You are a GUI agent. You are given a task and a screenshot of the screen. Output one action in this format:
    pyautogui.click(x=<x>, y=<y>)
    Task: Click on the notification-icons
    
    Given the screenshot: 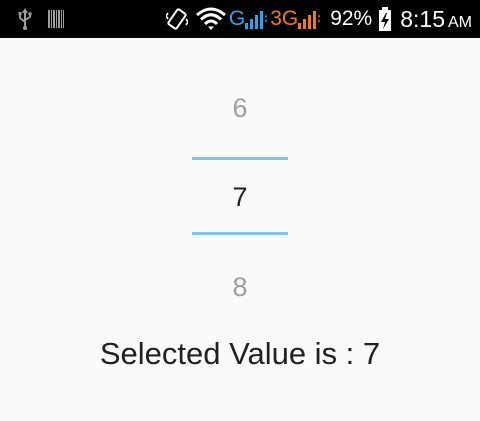 What is the action you would take?
    pyautogui.click(x=41, y=19)
    